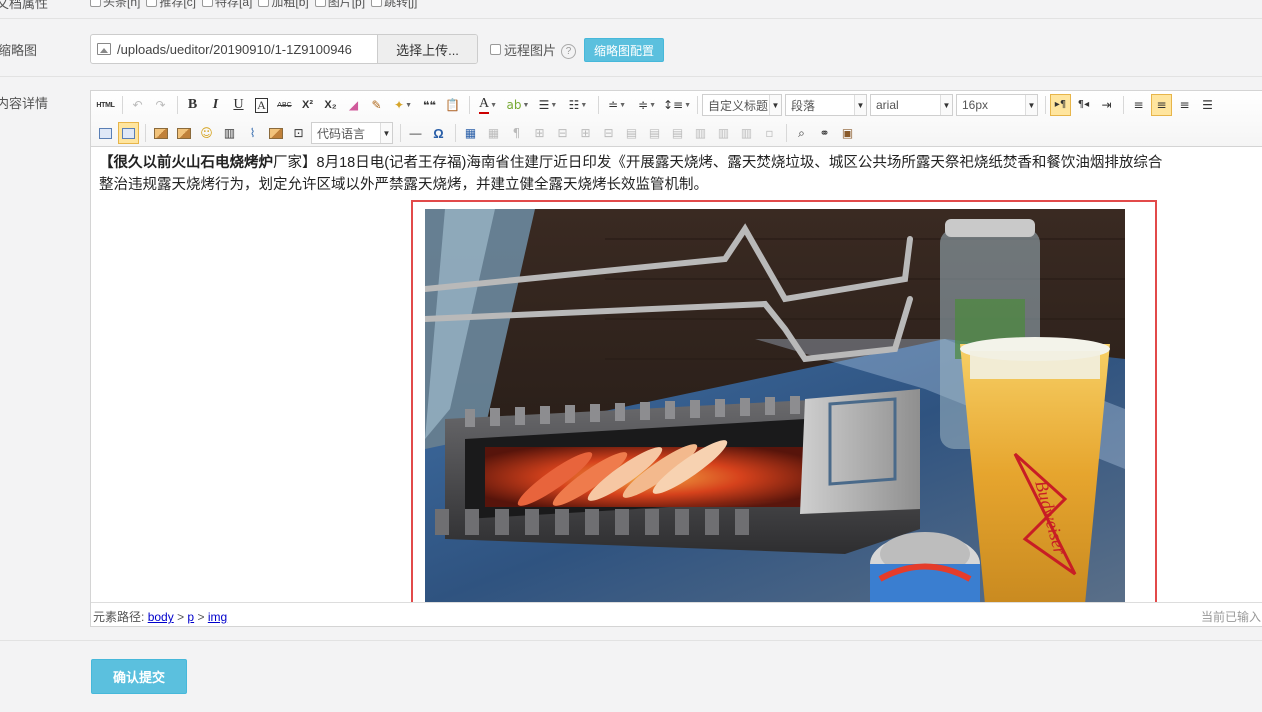 The image size is (1262, 712). I want to click on remote-image-option: 远程图片, so click(523, 49).